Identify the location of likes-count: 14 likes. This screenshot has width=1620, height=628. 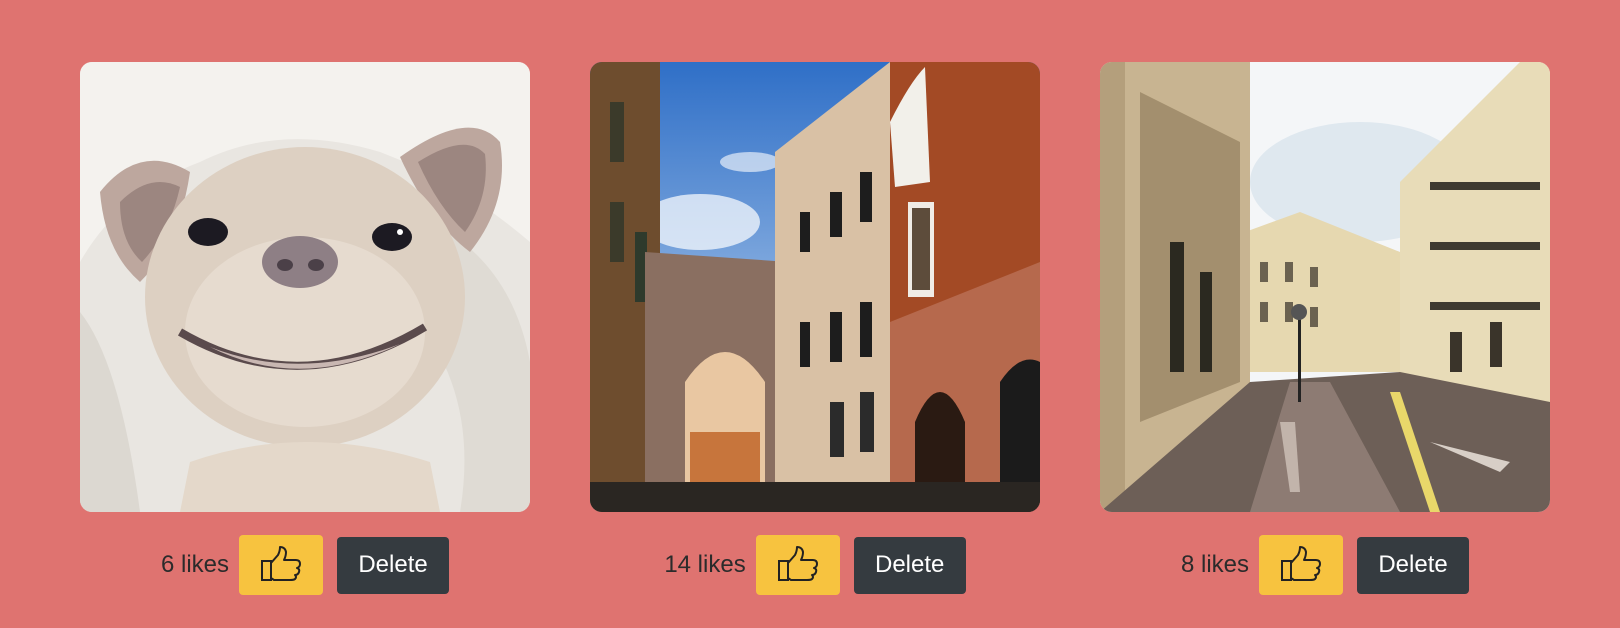
(705, 564).